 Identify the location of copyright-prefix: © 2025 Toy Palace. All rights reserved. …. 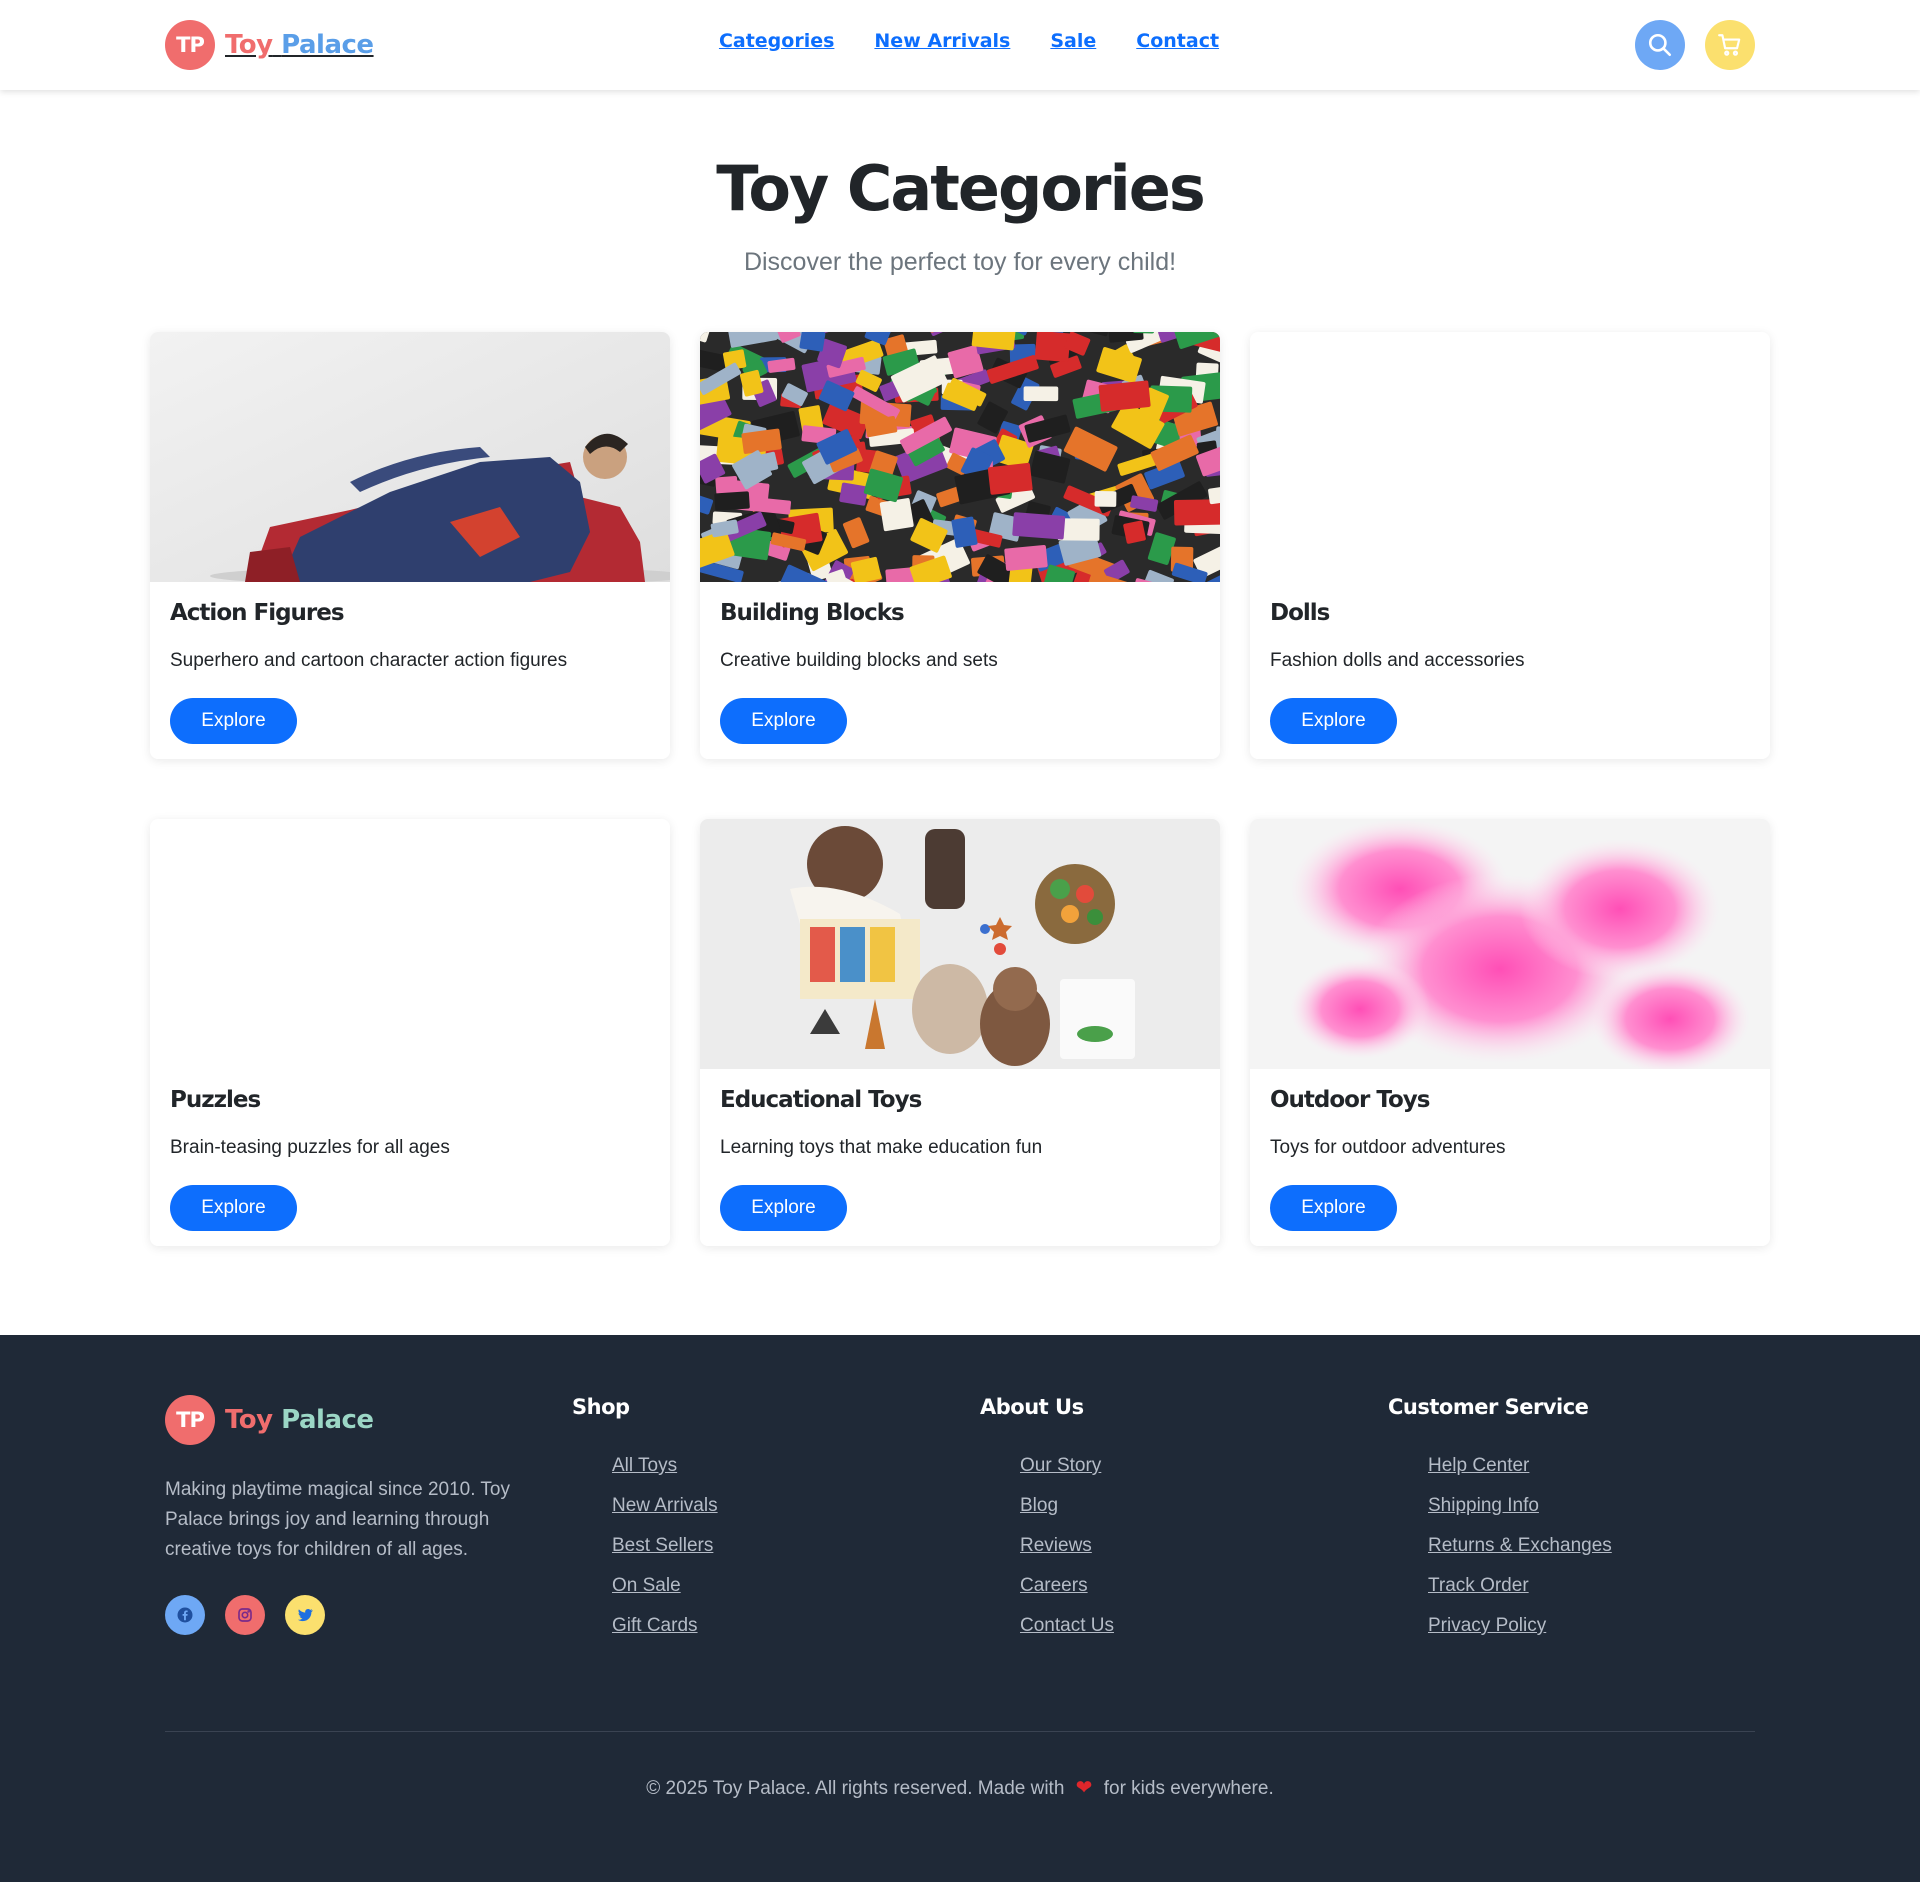
(855, 1788).